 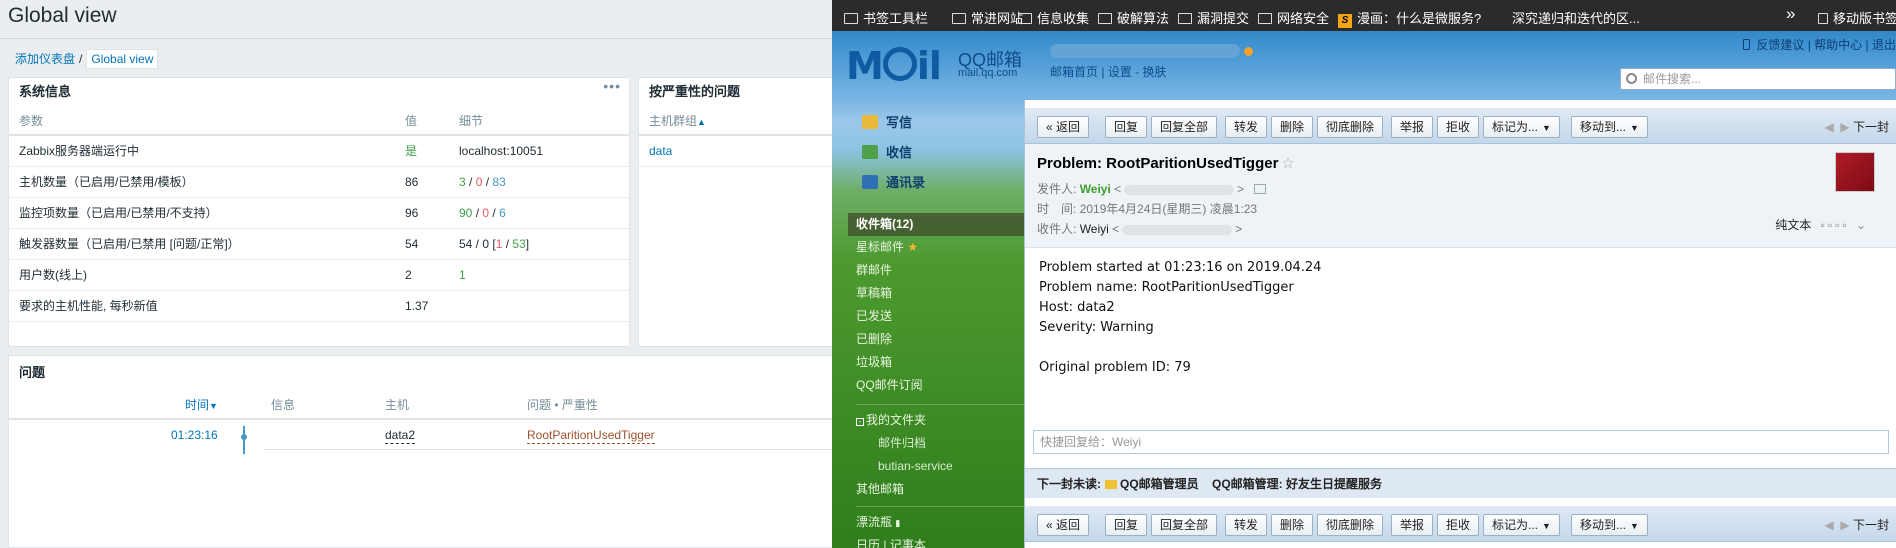 What do you see at coordinates (1159, 484) in the screenshot?
I see `next-unread-link: QQ邮箱管理员` at bounding box center [1159, 484].